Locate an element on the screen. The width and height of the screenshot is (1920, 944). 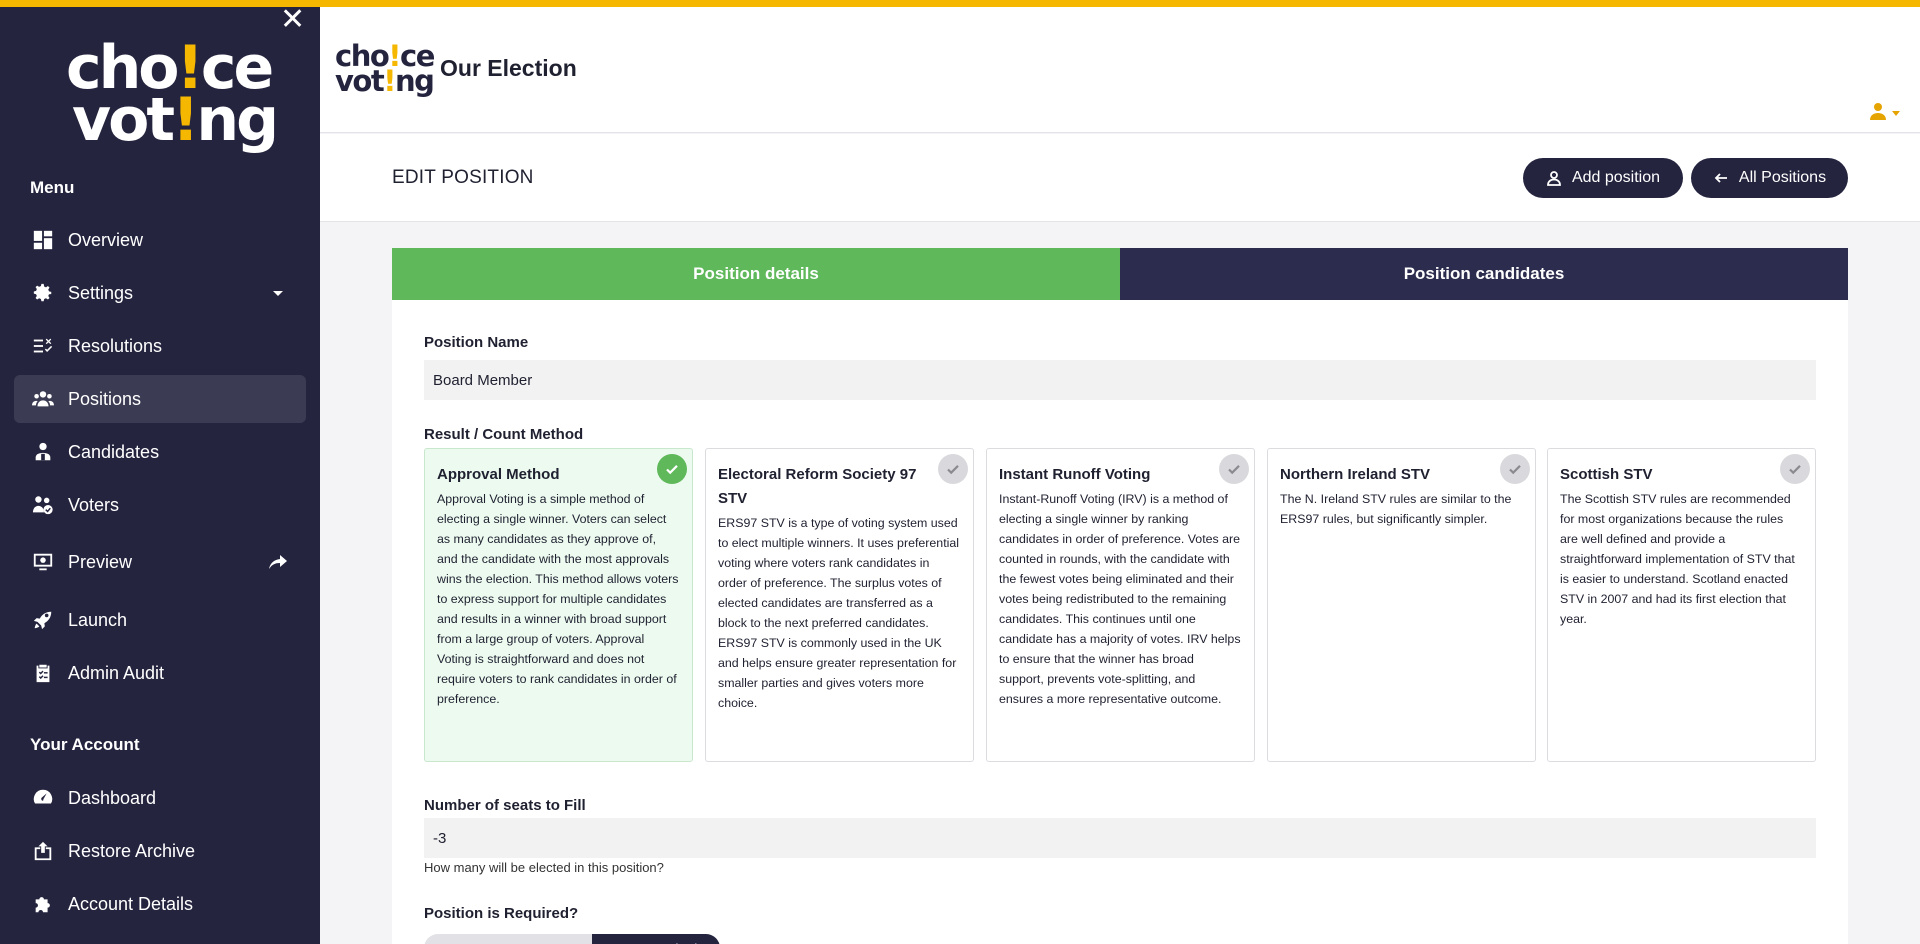
sidebar-item-label: Settings is located at coordinates (101, 292).